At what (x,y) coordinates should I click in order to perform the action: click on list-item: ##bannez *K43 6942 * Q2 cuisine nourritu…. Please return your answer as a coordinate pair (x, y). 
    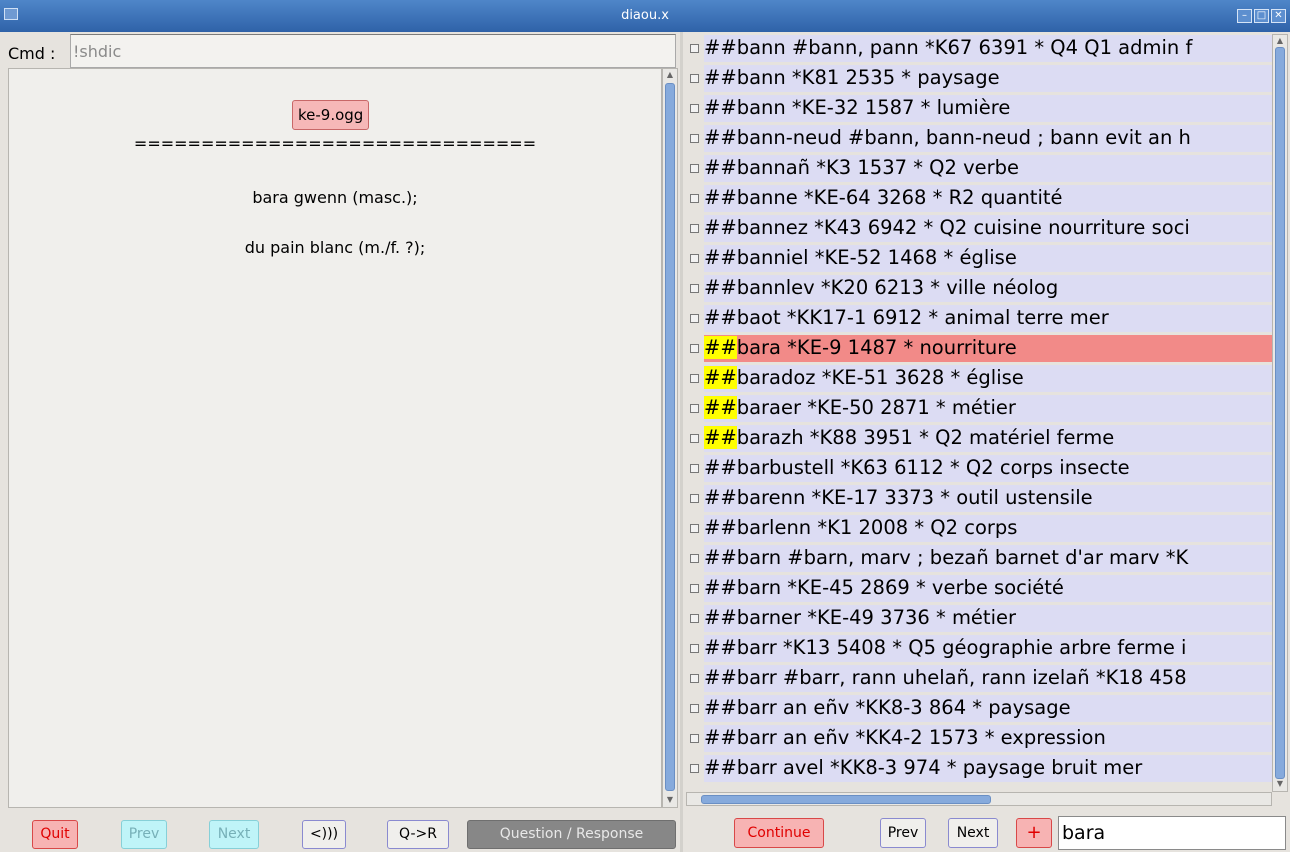
    Looking at the image, I should click on (979, 228).